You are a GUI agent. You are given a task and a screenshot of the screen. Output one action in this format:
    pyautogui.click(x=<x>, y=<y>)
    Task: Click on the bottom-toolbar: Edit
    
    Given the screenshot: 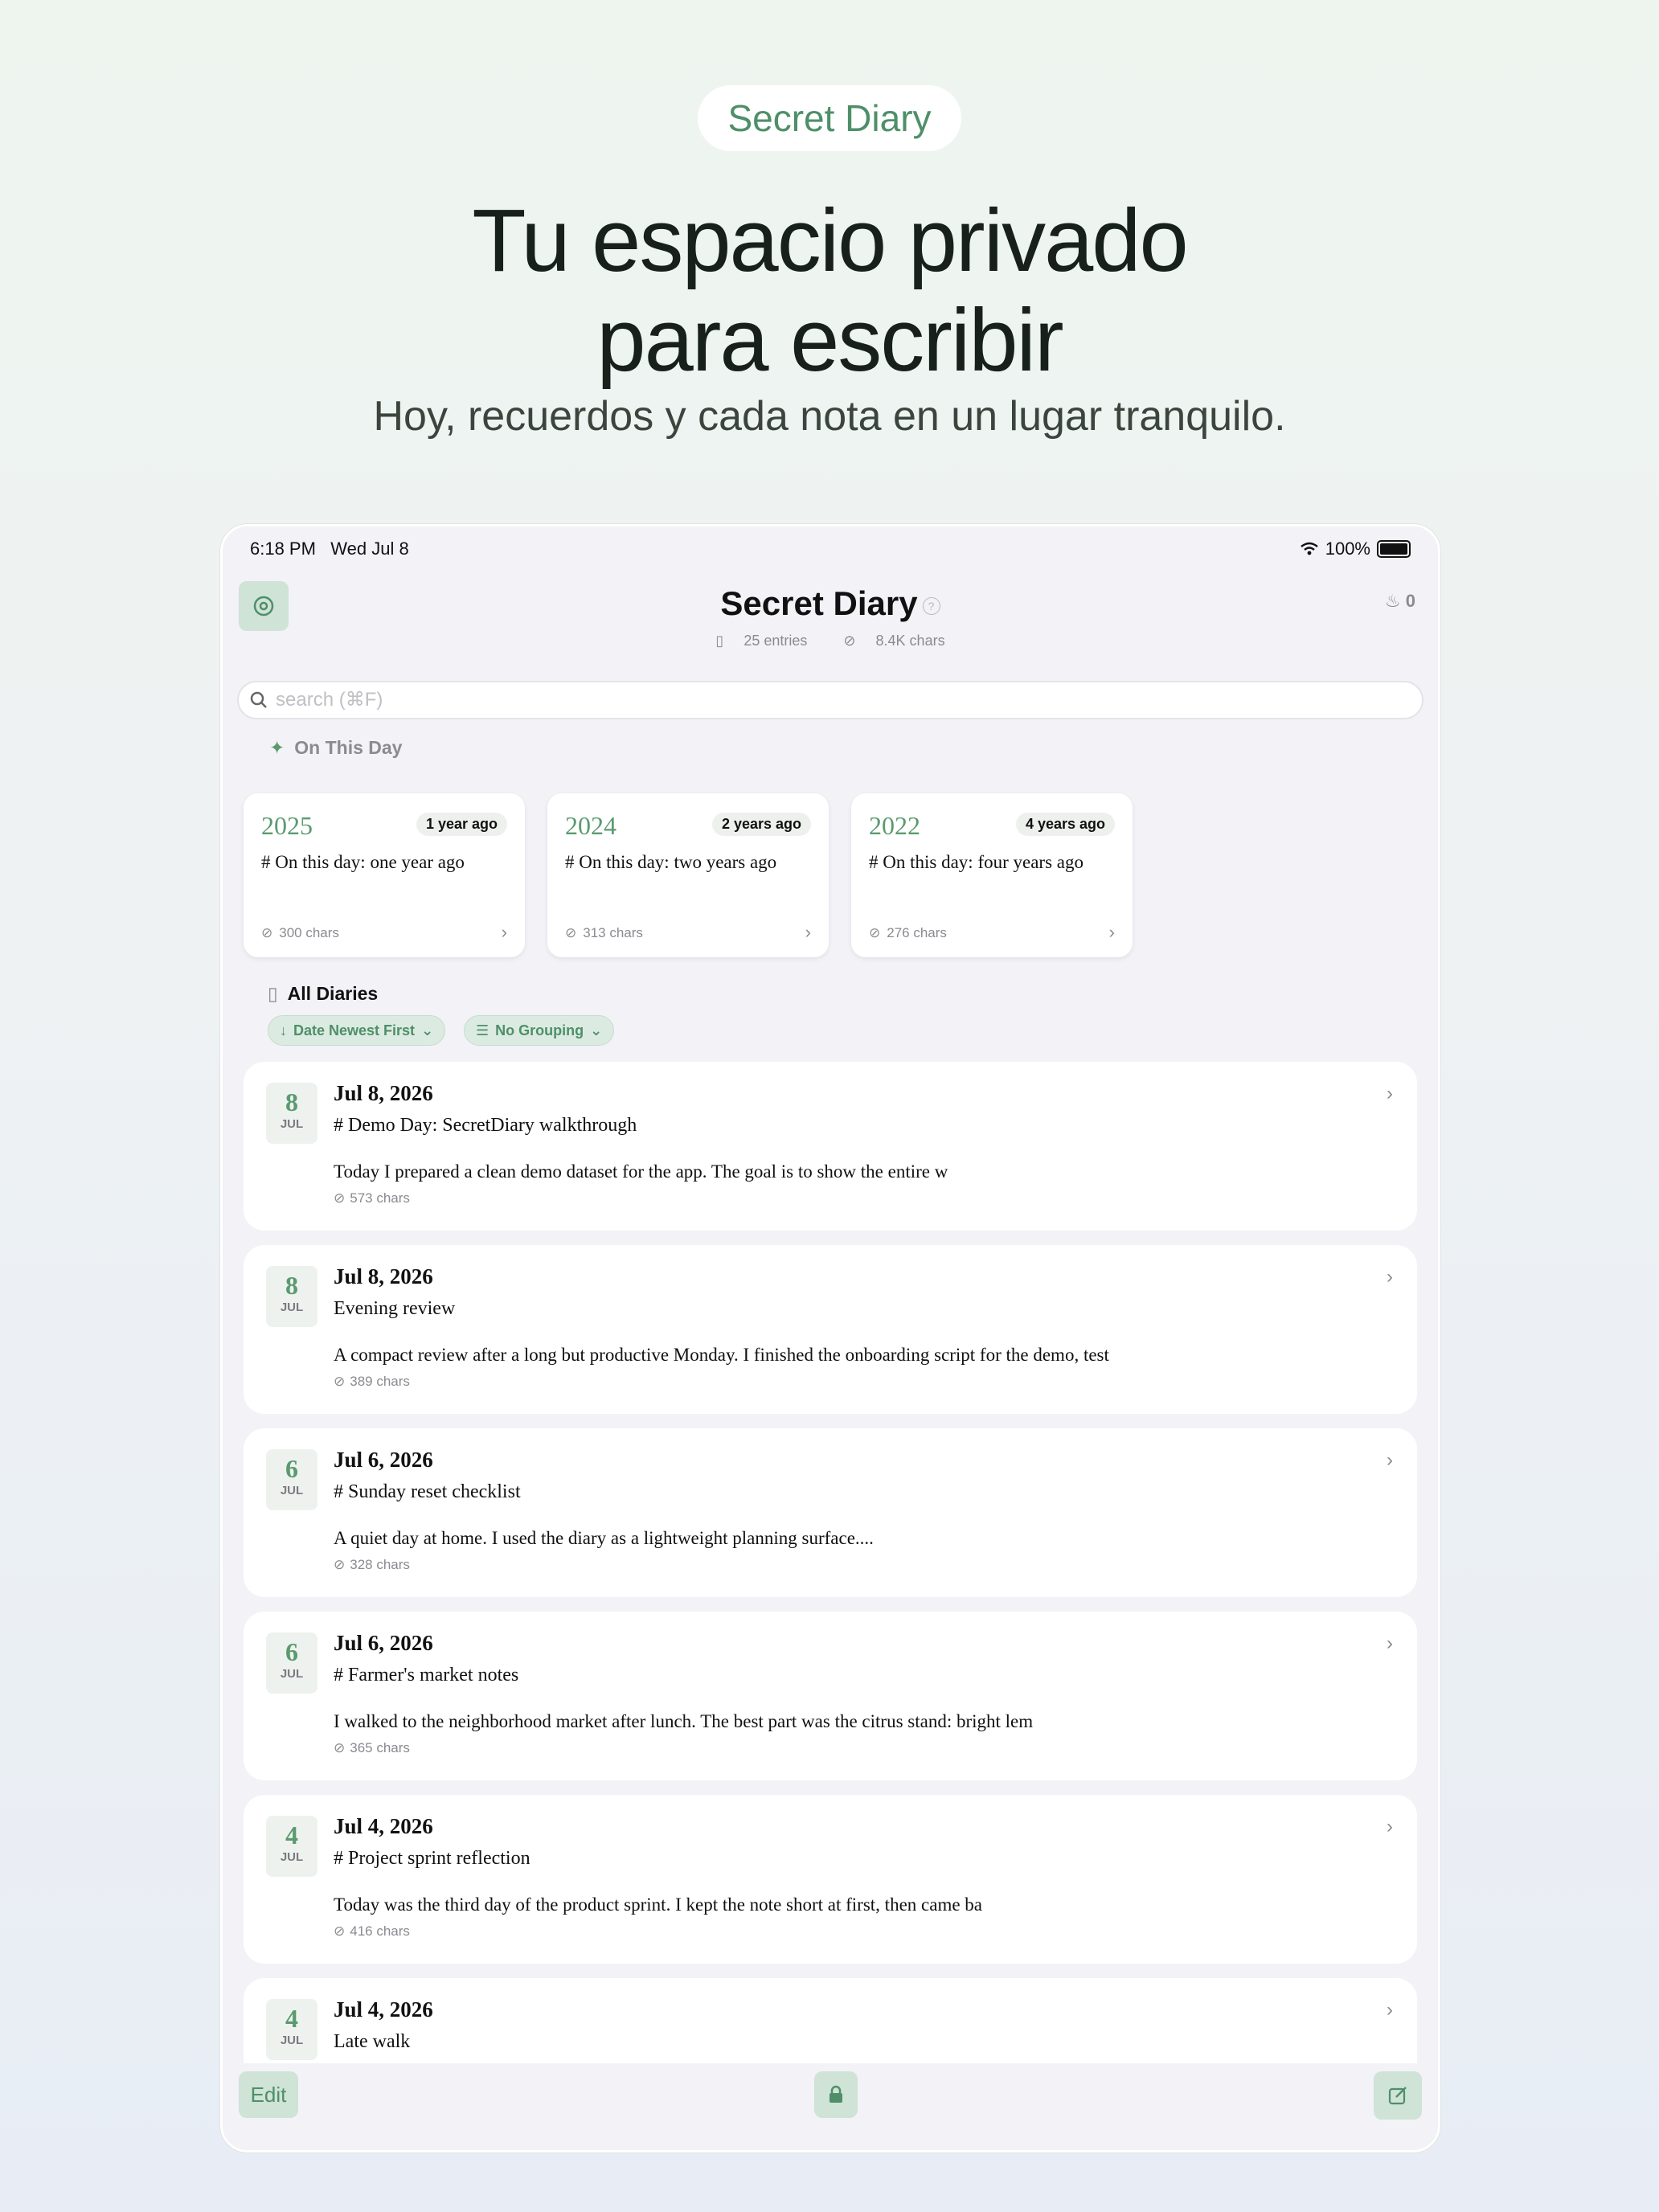 What is the action you would take?
    pyautogui.click(x=830, y=2106)
    